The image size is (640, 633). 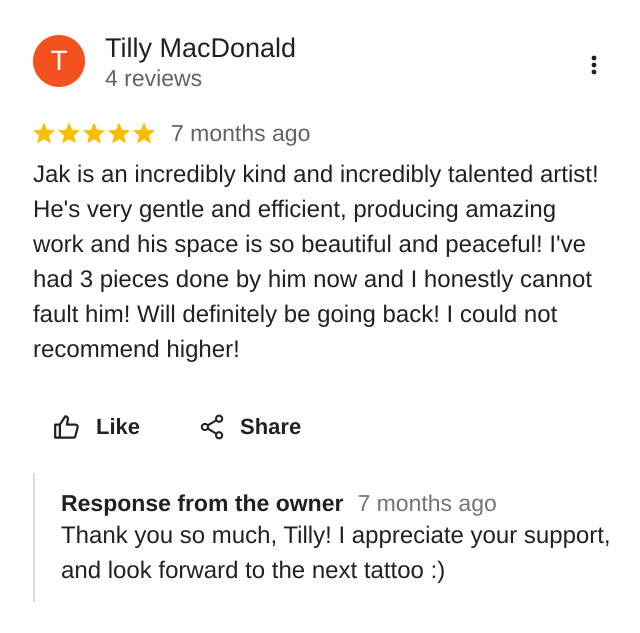 What do you see at coordinates (336, 553) in the screenshot?
I see `response-text: Thank you so much, Tilly! I appreciate your support, and look forward to the next tattoo :)` at bounding box center [336, 553].